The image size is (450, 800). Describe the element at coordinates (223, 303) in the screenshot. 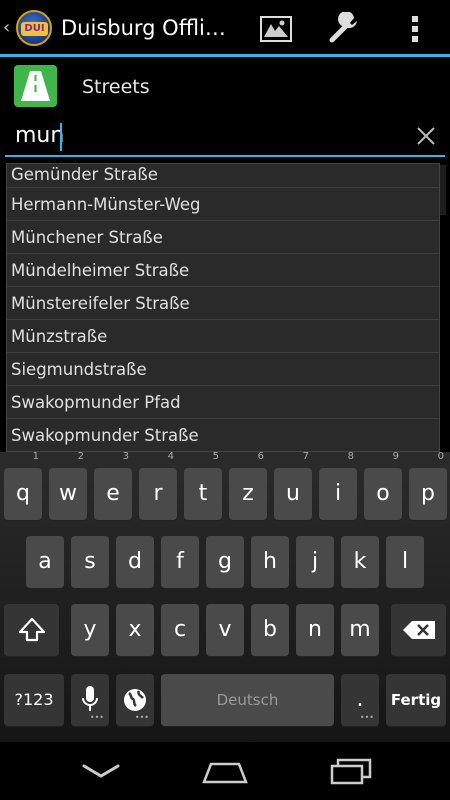

I see `suggestion-item: Münstereifeler Straße` at that location.